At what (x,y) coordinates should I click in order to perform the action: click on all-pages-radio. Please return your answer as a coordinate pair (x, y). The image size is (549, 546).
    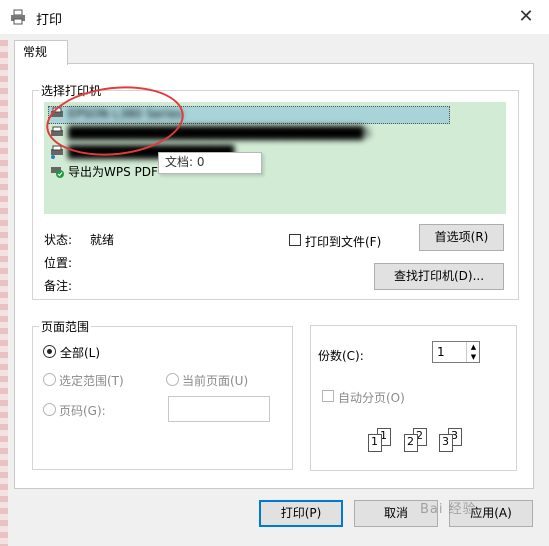
    Looking at the image, I should click on (49, 351).